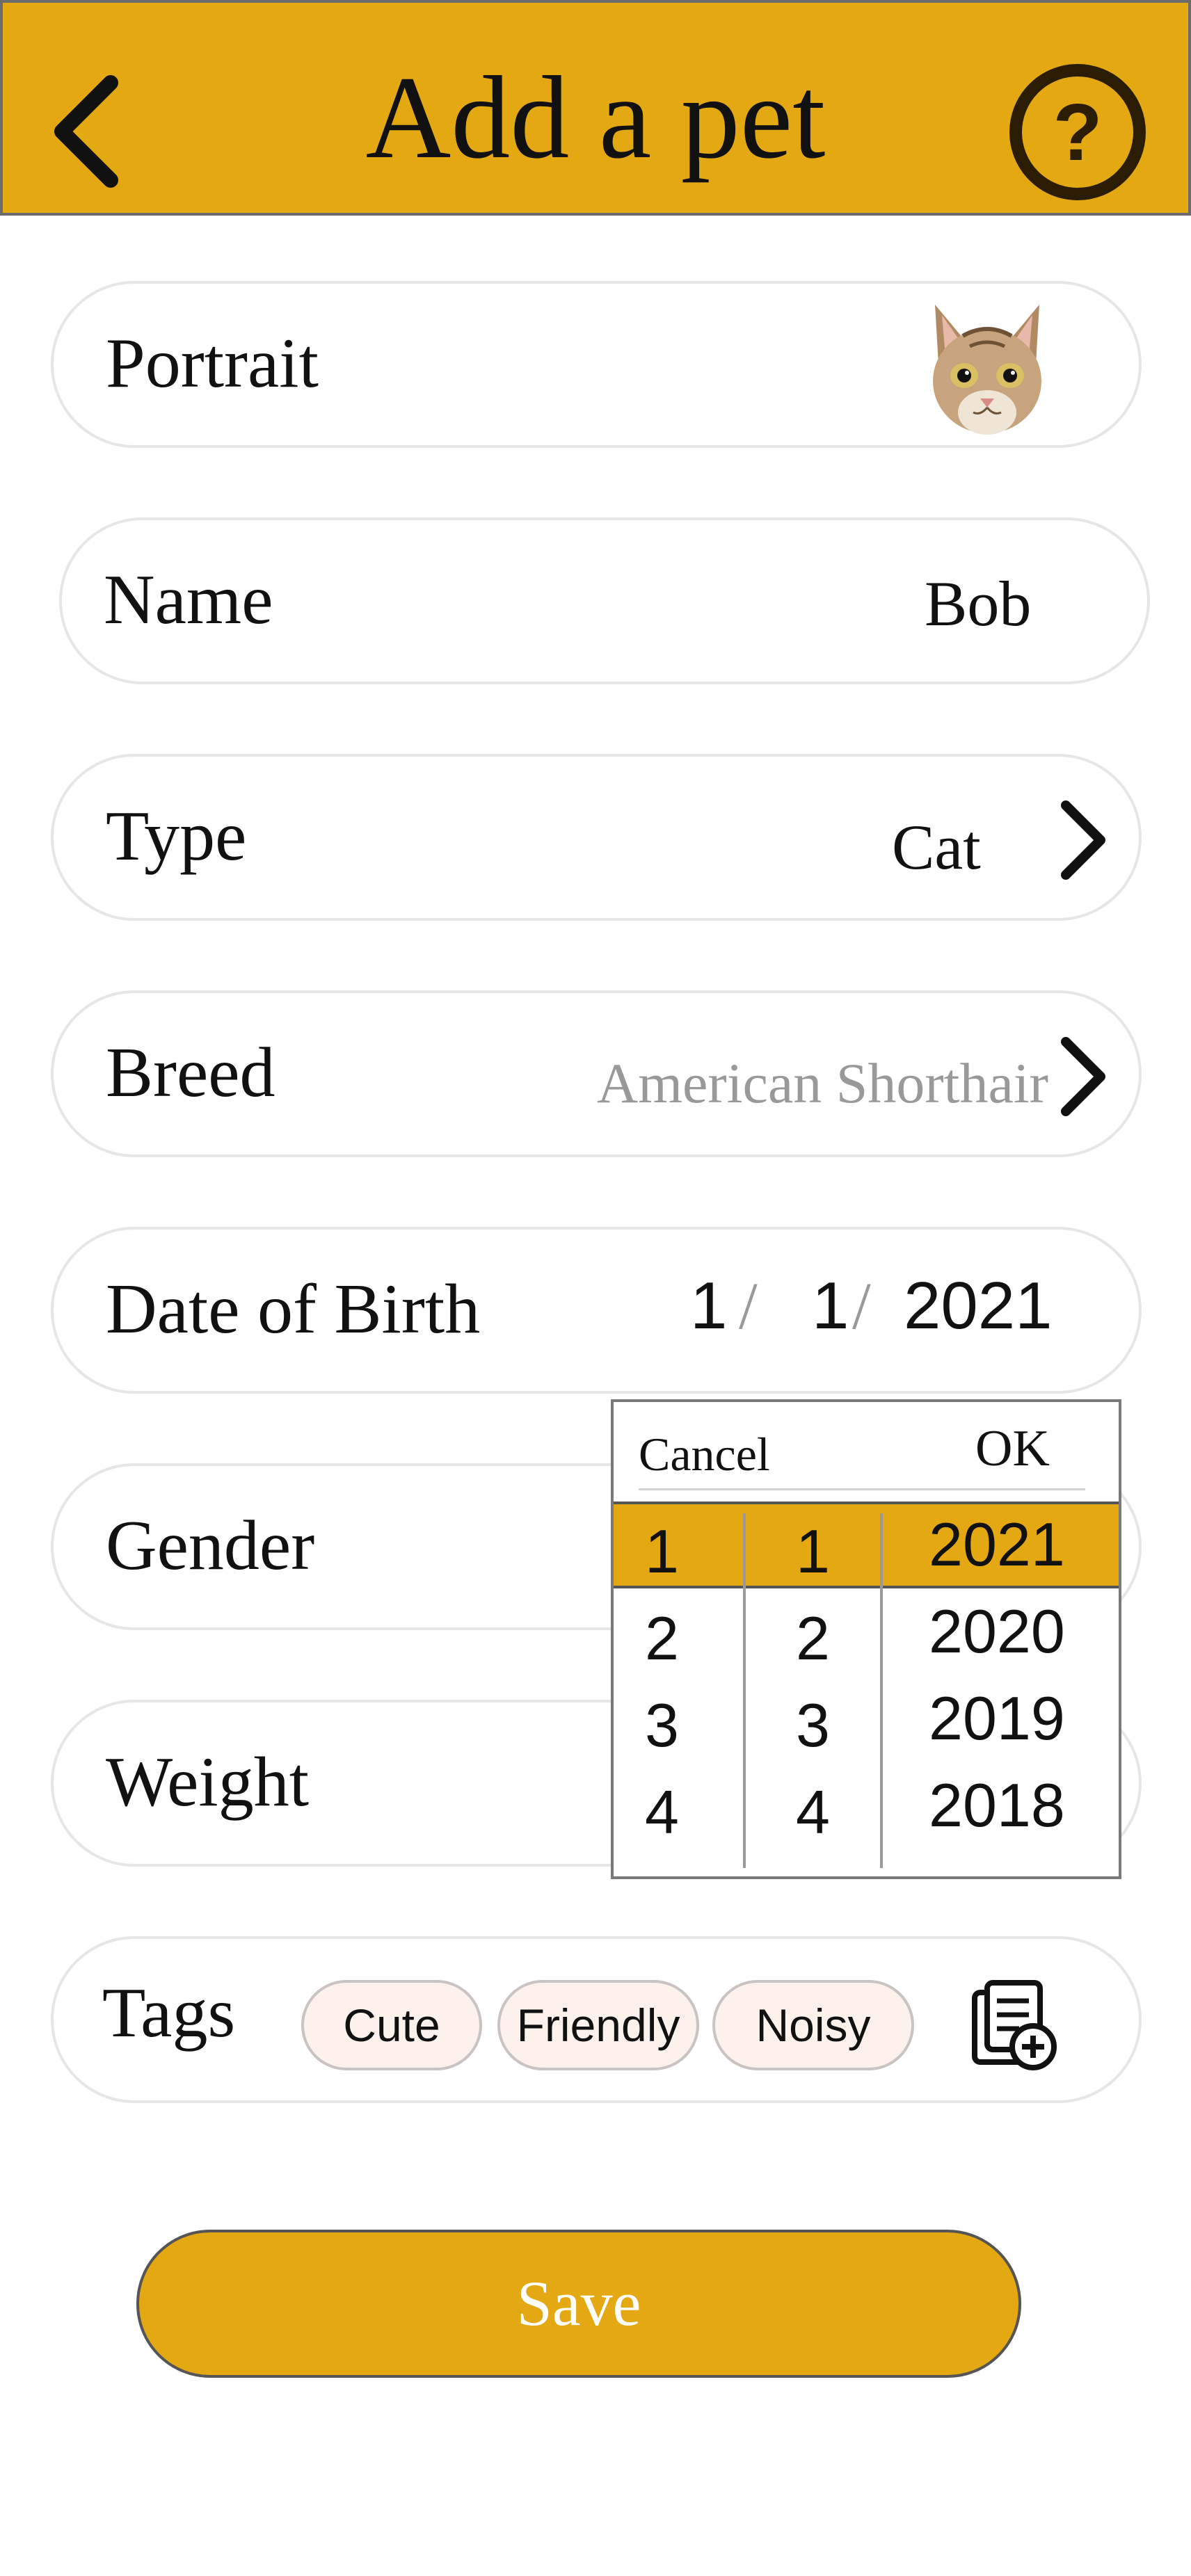 Image resolution: width=1191 pixels, height=2576 pixels. Describe the element at coordinates (597, 364) in the screenshot. I see `portrait-row: Portrait` at that location.